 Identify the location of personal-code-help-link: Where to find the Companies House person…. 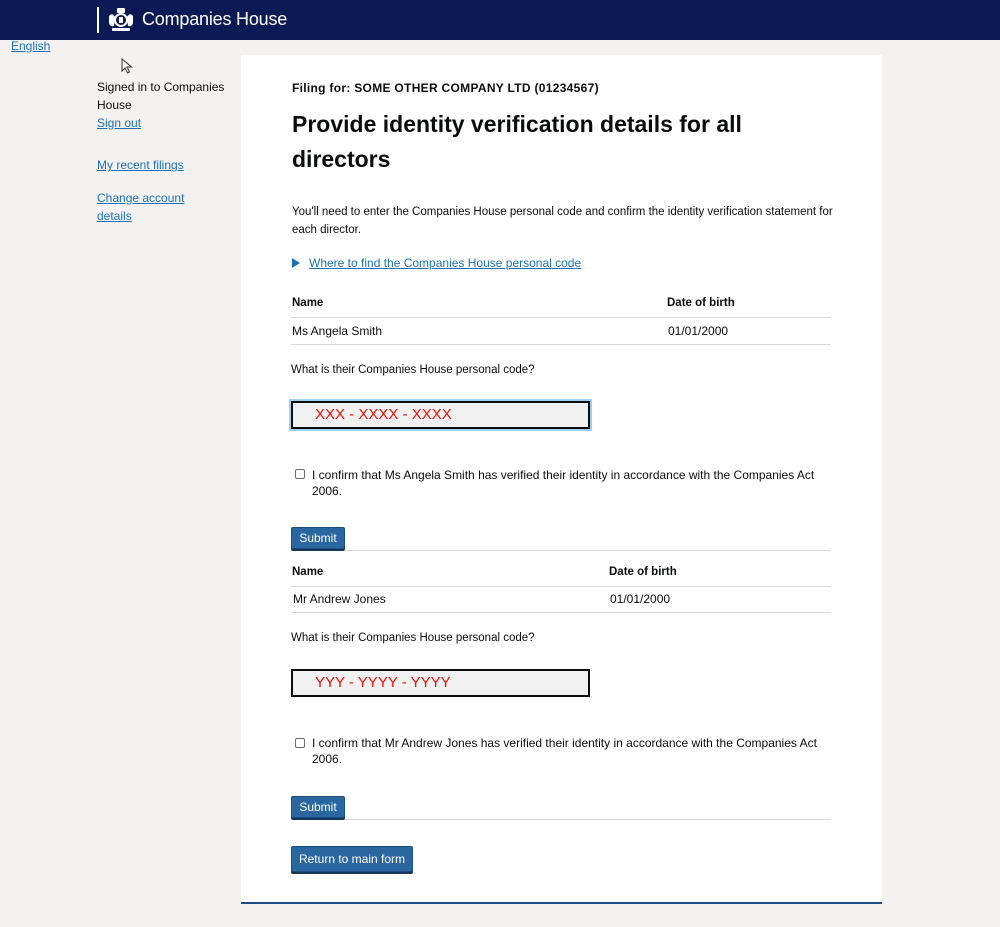
(445, 263).